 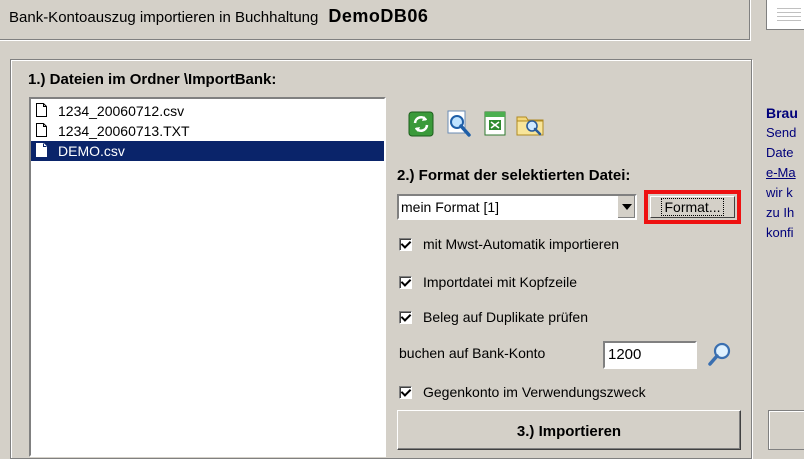 What do you see at coordinates (207, 131) in the screenshot?
I see `file-item: 1234_20060713.TXT` at bounding box center [207, 131].